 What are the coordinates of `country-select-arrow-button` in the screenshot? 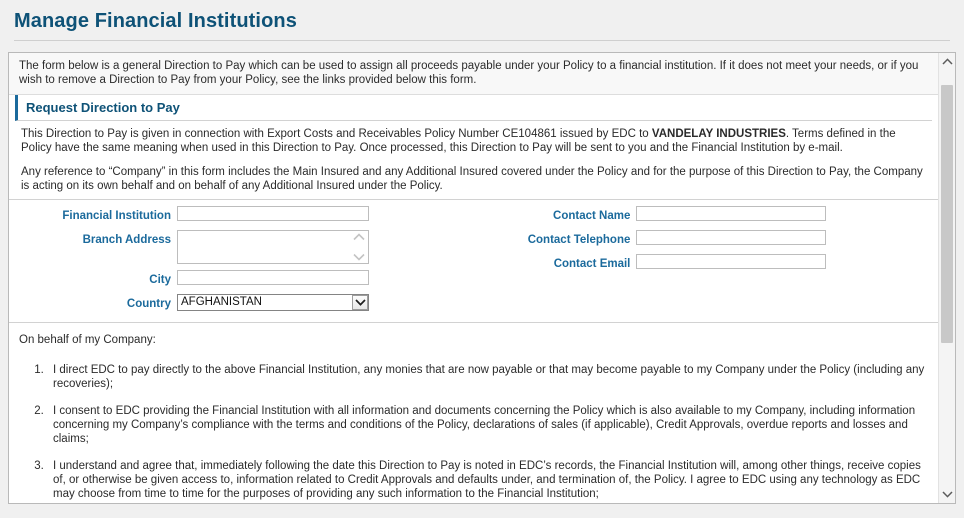 It's located at (360, 302).